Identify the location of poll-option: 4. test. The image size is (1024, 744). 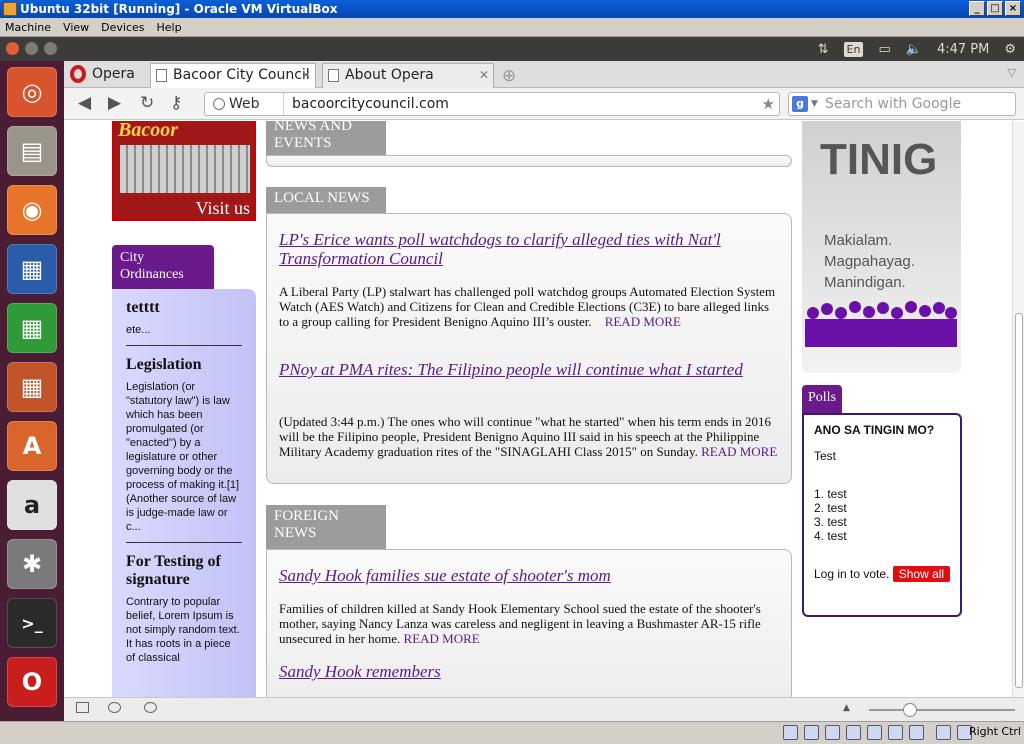
(882, 536).